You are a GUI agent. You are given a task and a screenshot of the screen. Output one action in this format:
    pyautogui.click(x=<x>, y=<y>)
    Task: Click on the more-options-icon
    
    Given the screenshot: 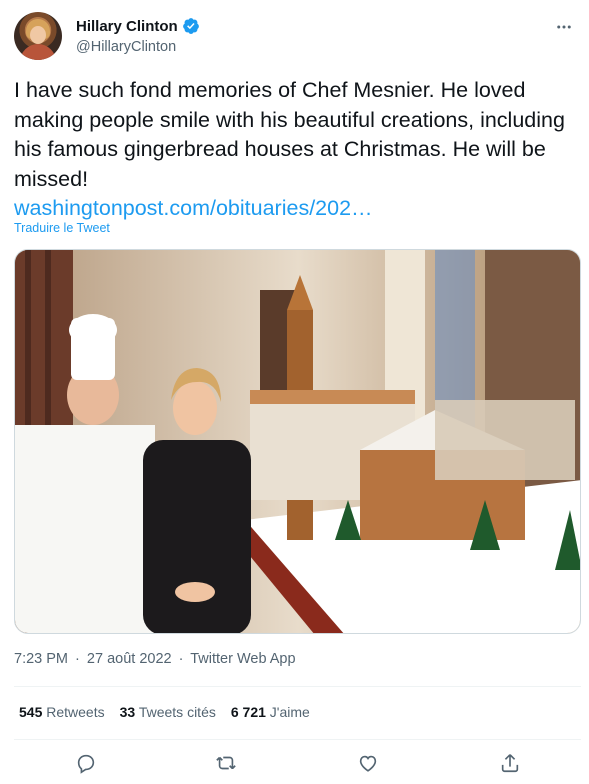 What is the action you would take?
    pyautogui.click(x=564, y=27)
    